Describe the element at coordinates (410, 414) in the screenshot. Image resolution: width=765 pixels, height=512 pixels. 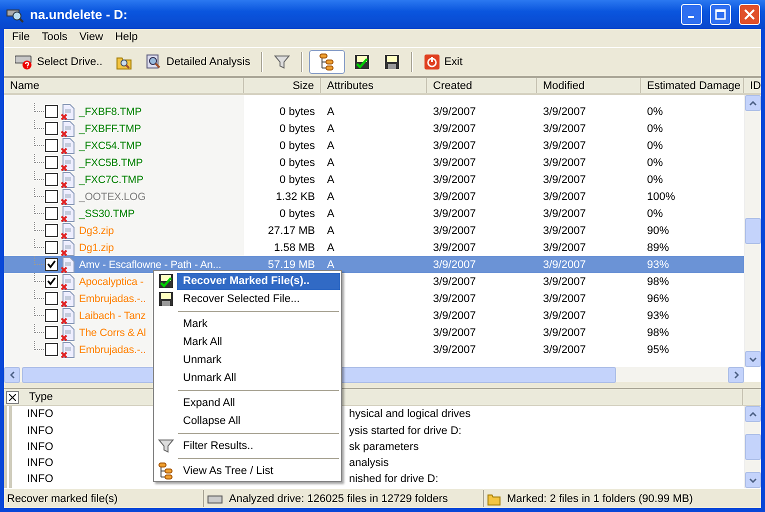
I see `log-message: hysical and logical drives` at that location.